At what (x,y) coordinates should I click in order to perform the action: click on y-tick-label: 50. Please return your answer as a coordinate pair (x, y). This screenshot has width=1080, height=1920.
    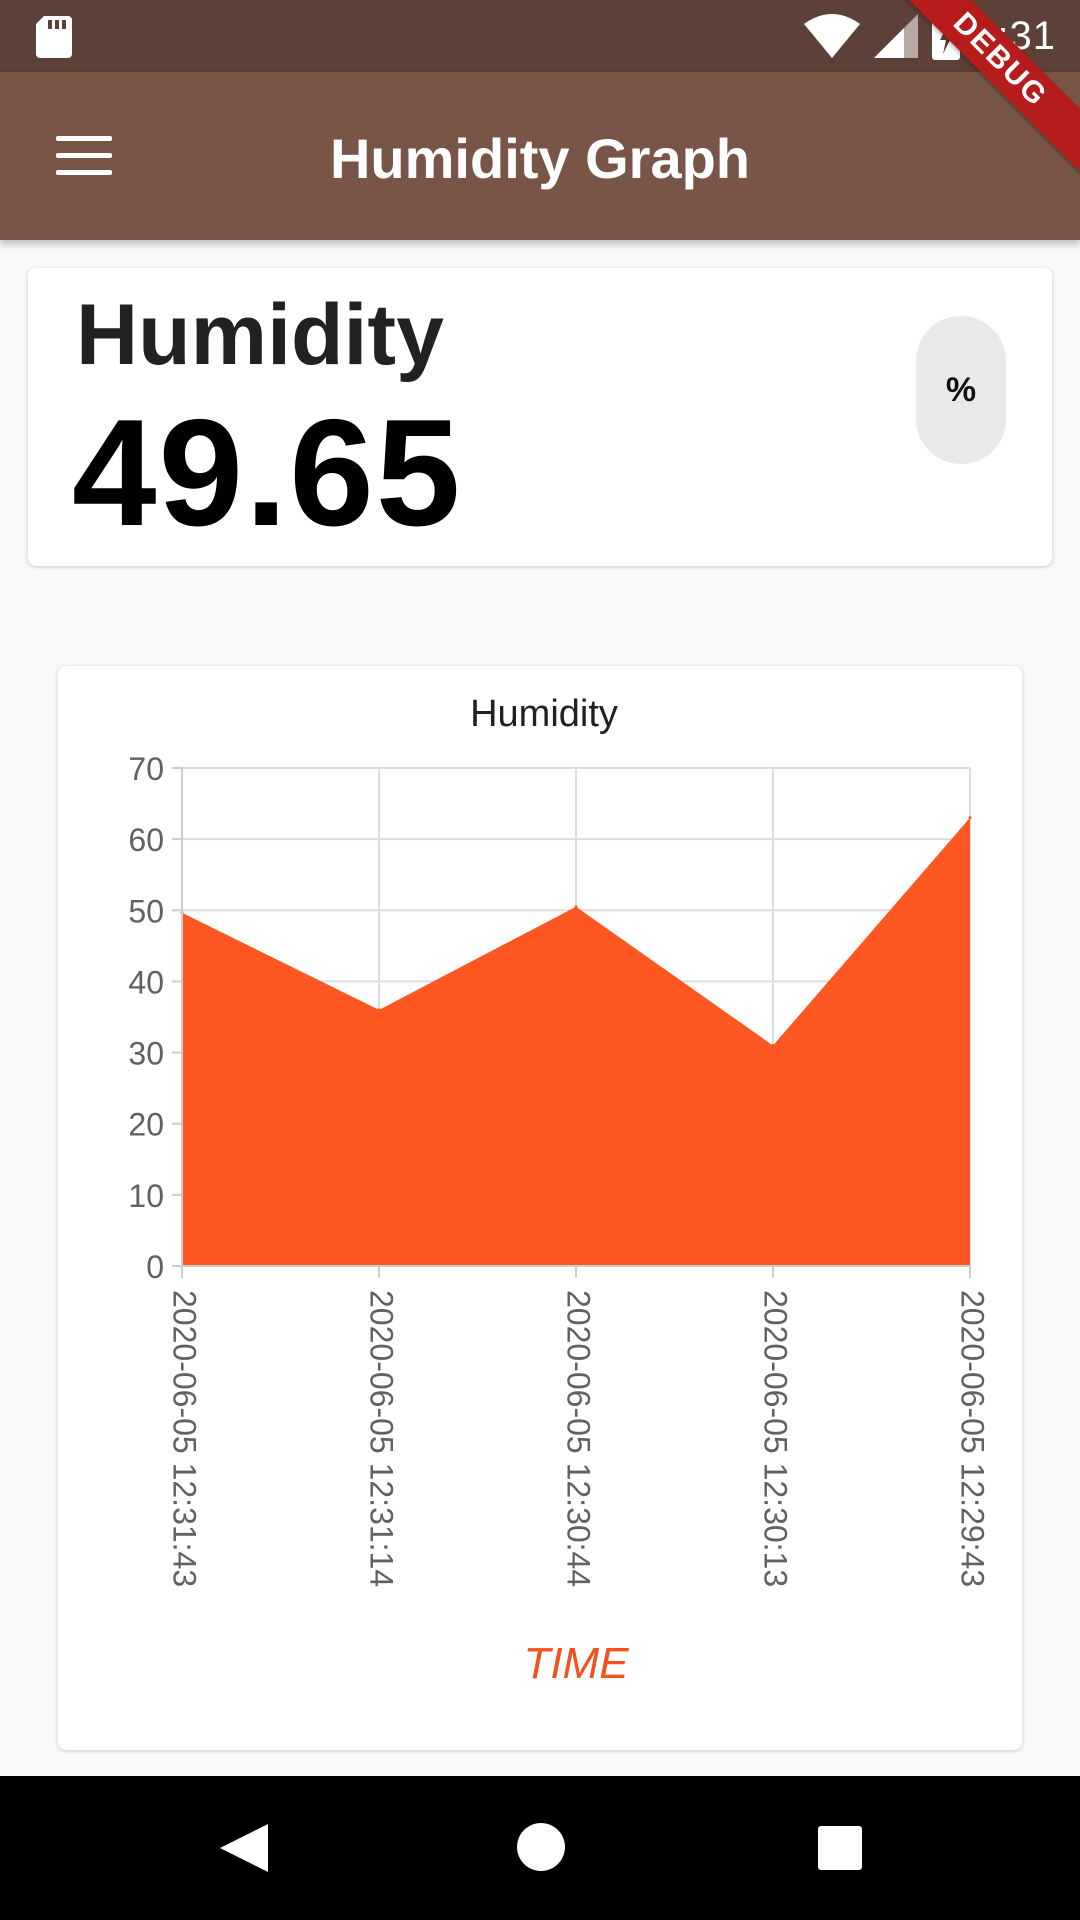
    Looking at the image, I should click on (146, 911).